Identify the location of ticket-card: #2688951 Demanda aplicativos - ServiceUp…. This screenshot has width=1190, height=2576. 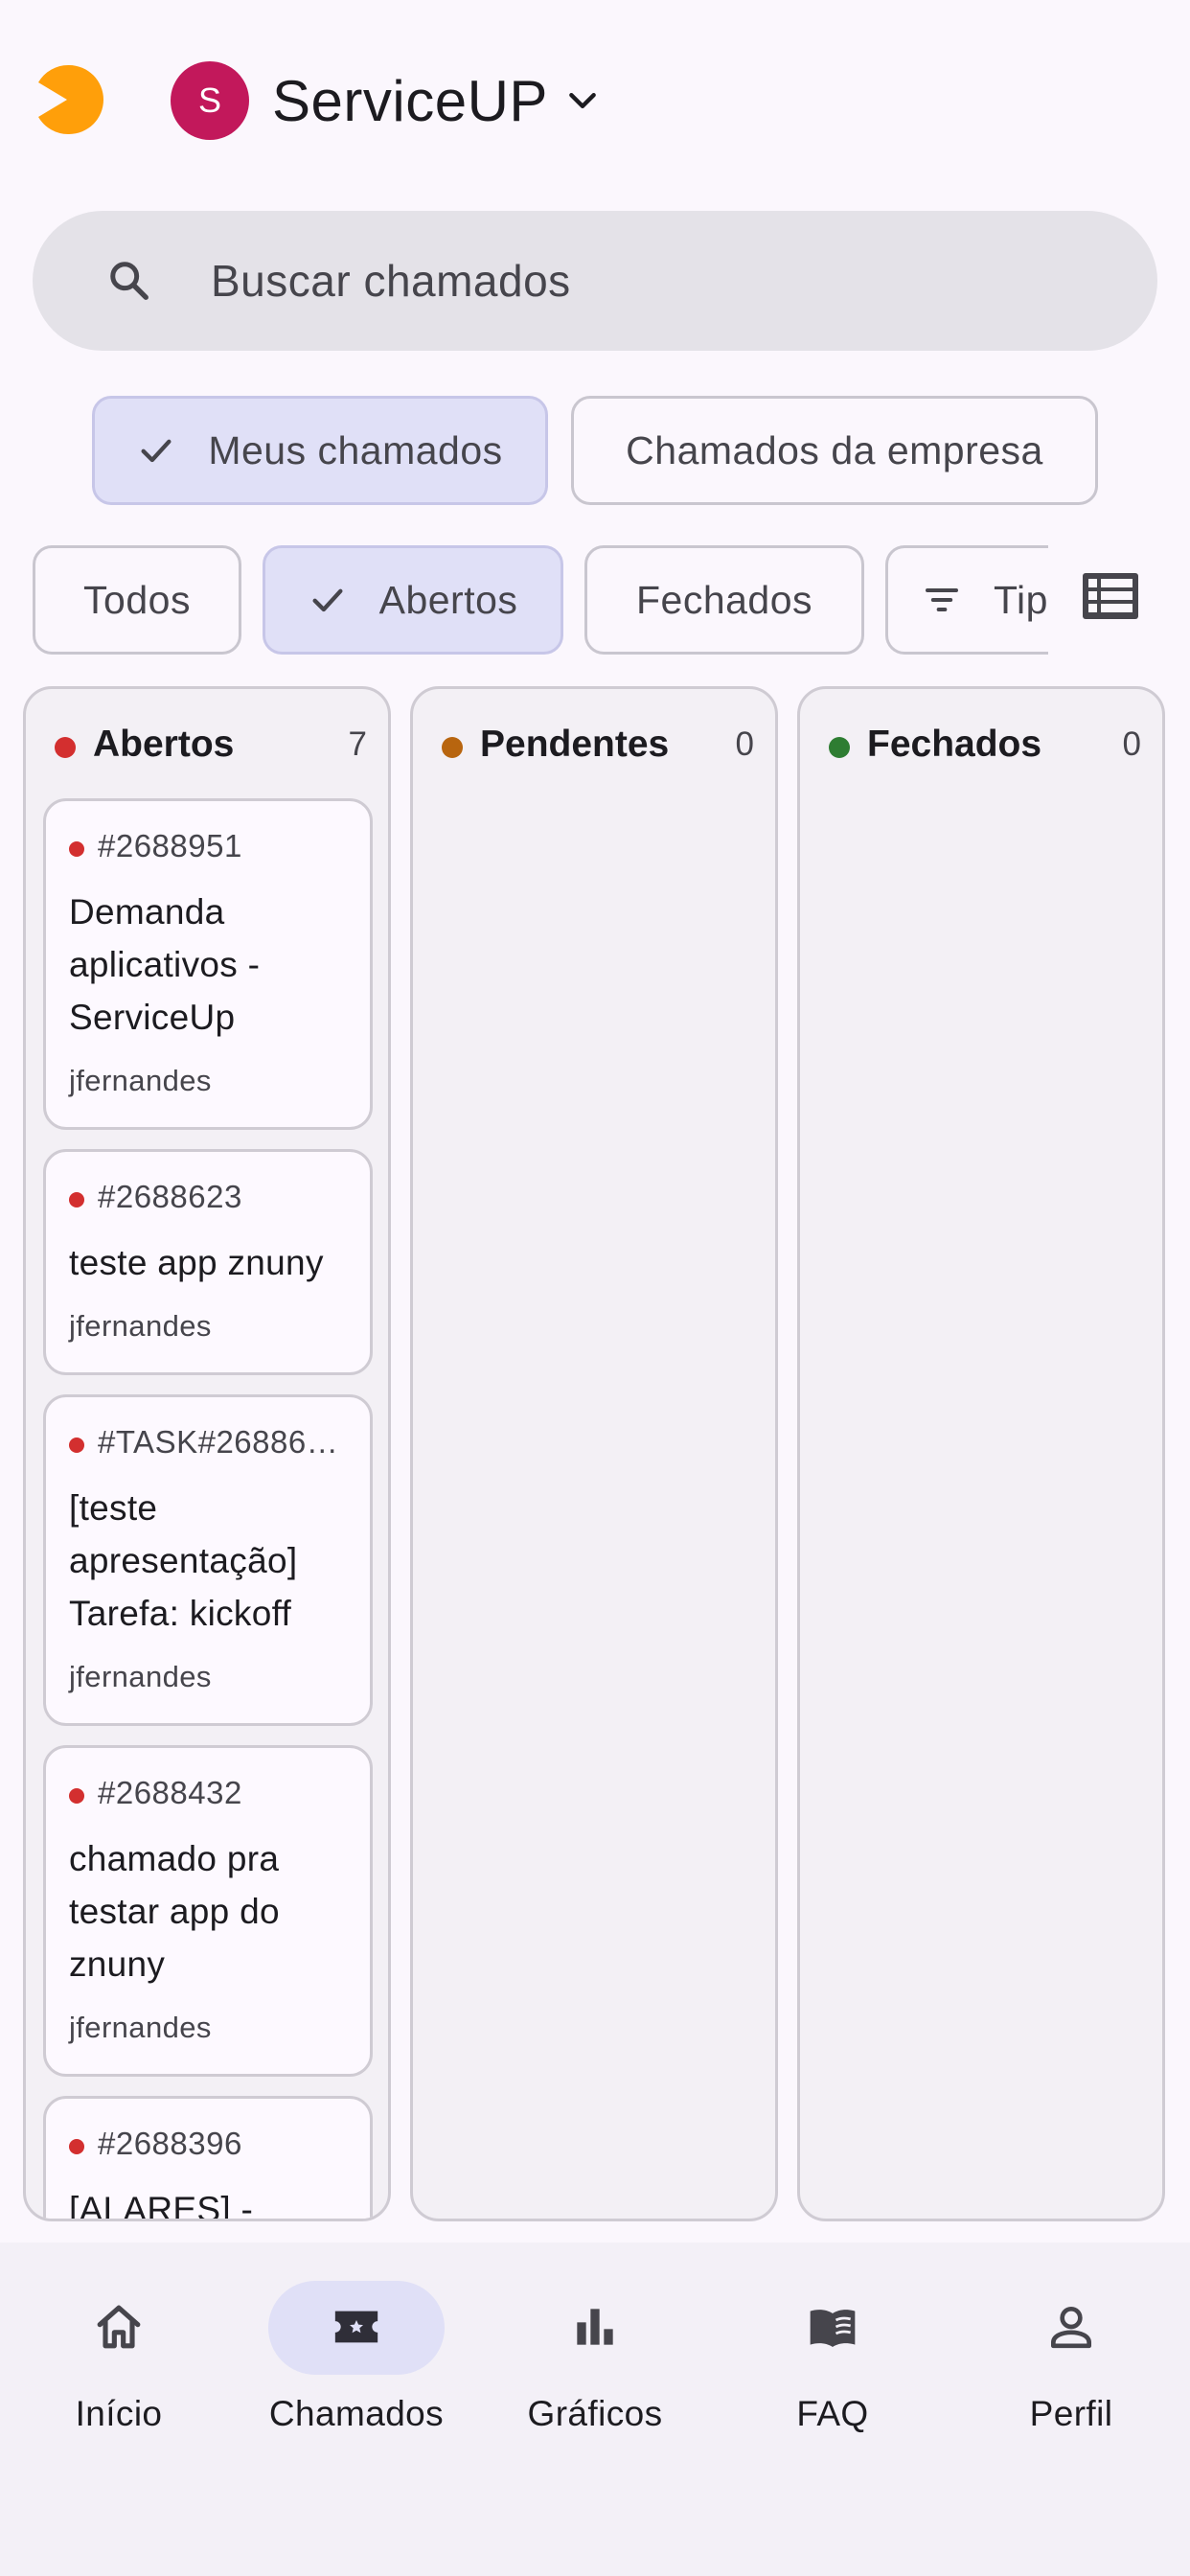
(208, 964).